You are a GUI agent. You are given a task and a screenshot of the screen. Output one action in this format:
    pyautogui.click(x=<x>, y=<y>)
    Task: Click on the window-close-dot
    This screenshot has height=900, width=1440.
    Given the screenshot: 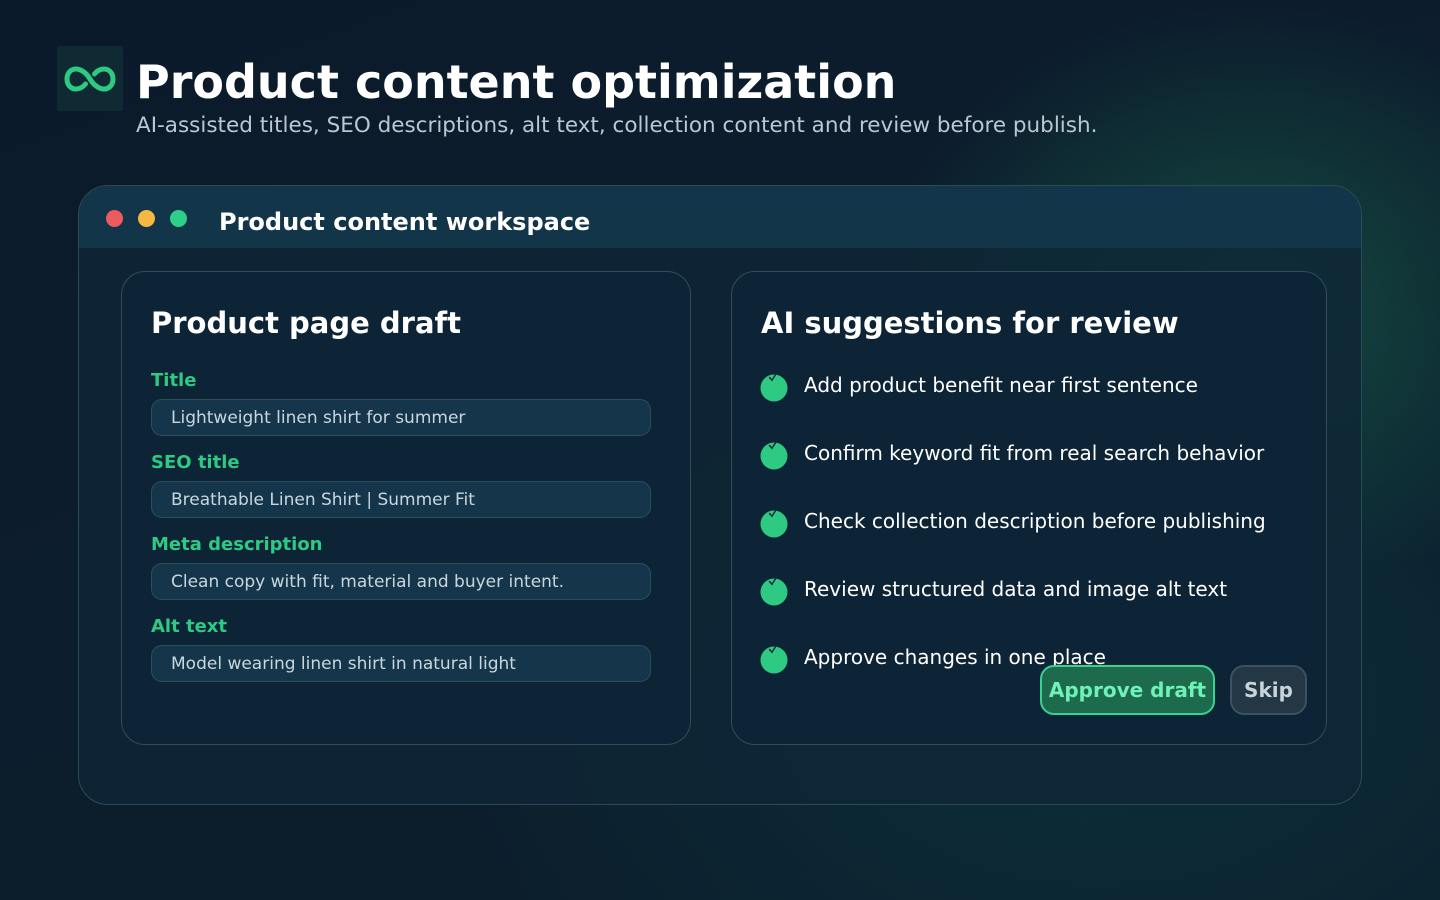 What is the action you would take?
    pyautogui.click(x=114, y=218)
    